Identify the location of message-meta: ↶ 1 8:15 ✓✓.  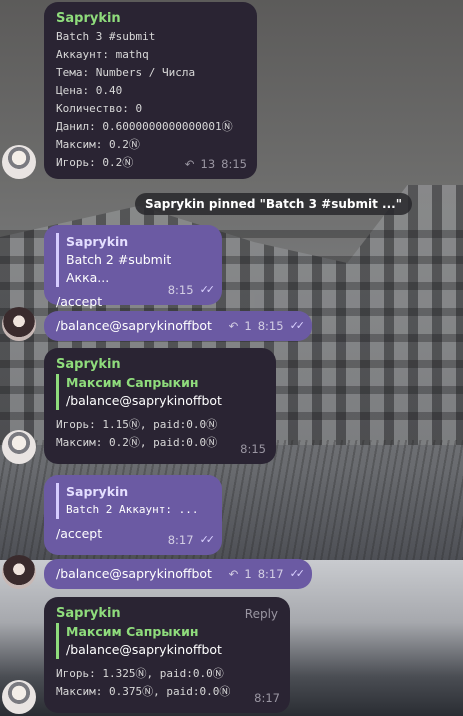
(267, 326).